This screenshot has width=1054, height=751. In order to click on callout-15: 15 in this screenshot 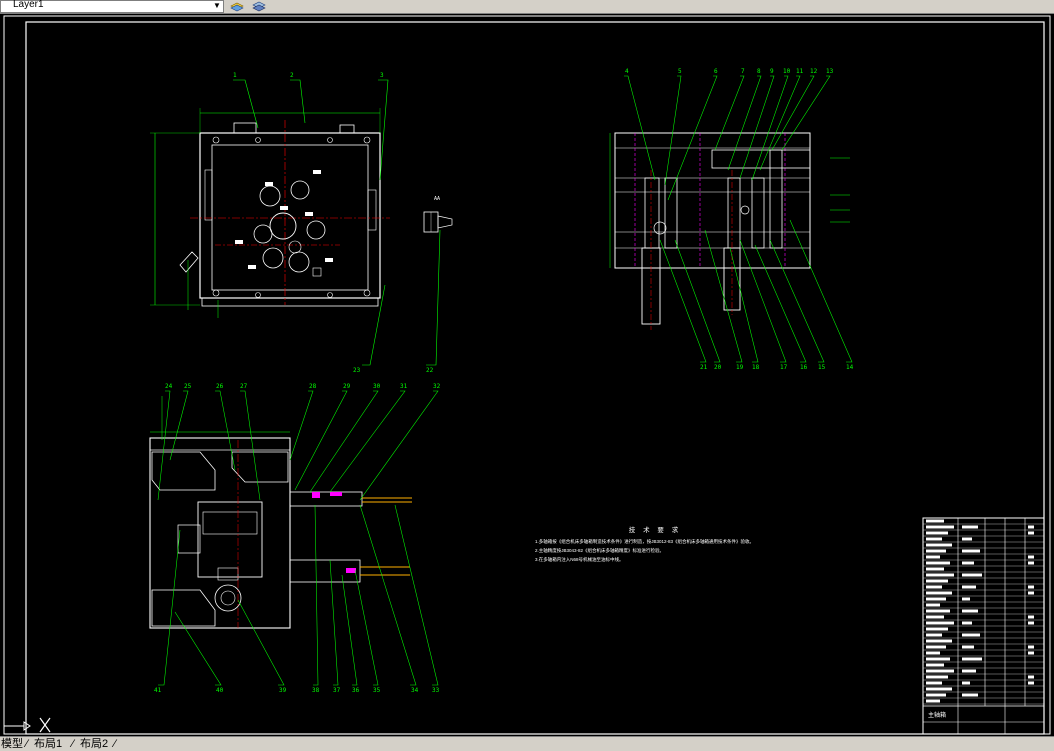, I will do `click(822, 367)`.